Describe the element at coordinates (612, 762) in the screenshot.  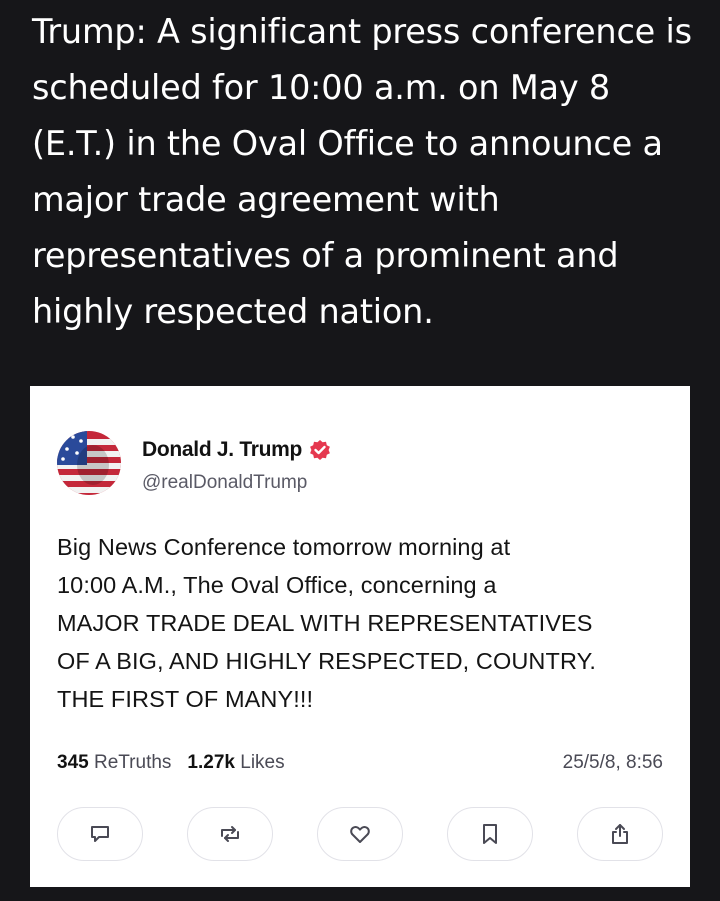
I see `post-timestamp: 25/5/8, 8:56` at that location.